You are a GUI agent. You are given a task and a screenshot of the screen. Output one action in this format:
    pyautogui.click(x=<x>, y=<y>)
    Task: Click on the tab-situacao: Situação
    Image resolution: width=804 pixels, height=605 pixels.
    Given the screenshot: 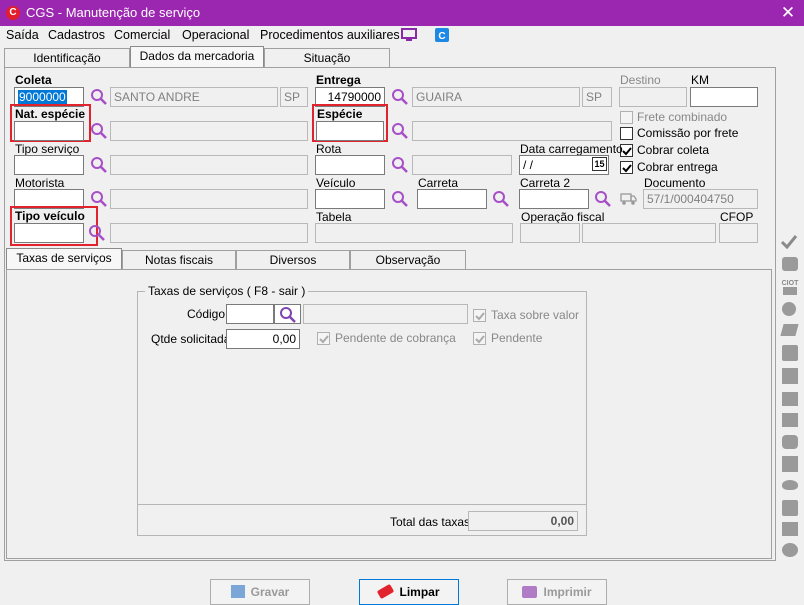 What is the action you would take?
    pyautogui.click(x=327, y=58)
    